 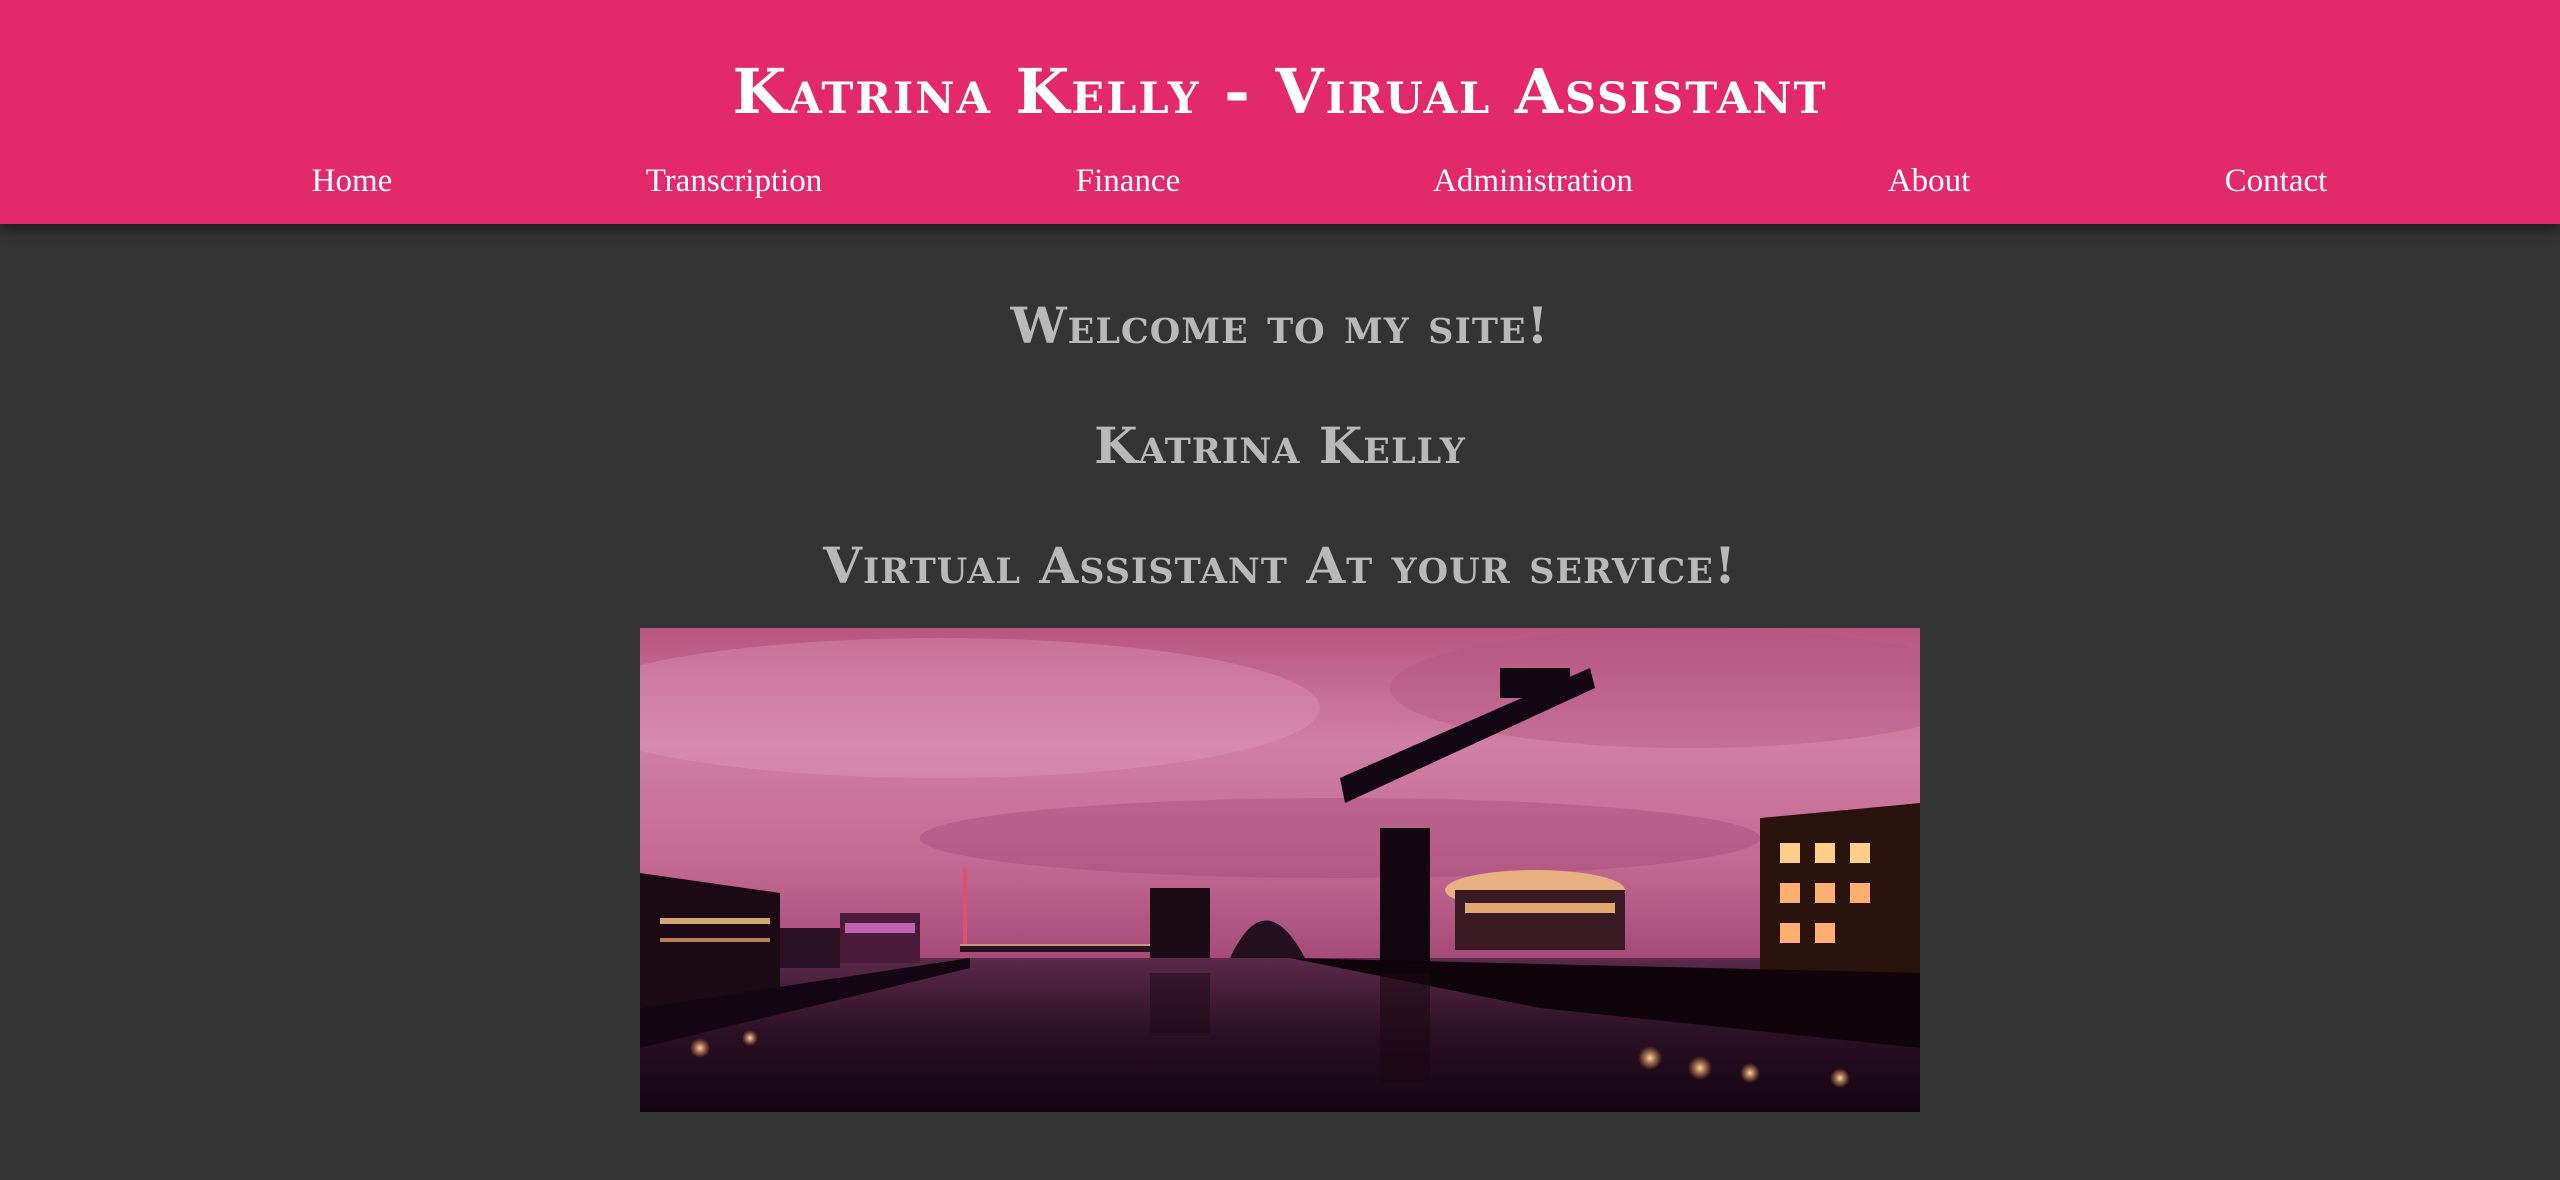 I want to click on tagline-heading: Virtual Assistant At your service!, so click(x=1280, y=565).